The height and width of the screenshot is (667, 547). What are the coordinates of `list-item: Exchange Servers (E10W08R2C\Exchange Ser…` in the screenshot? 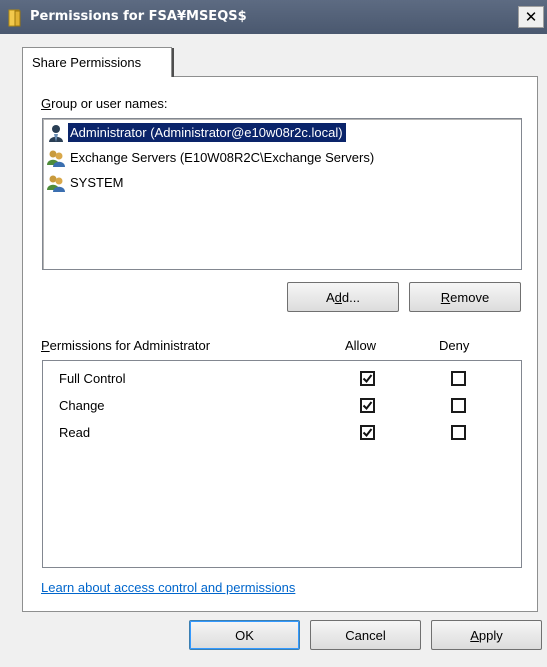 It's located at (282, 157).